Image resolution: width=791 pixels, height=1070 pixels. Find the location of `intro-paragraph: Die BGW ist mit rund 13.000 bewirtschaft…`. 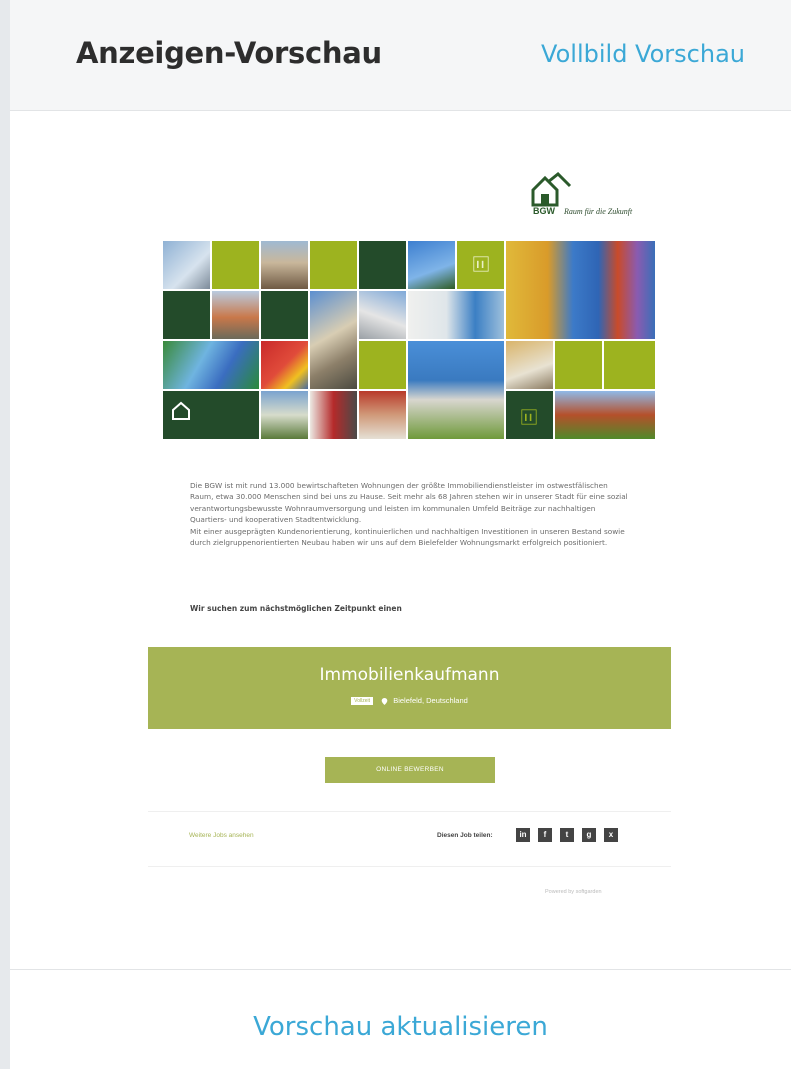

intro-paragraph: Die BGW ist mit rund 13.000 bewirtschaft… is located at coordinates (409, 503).